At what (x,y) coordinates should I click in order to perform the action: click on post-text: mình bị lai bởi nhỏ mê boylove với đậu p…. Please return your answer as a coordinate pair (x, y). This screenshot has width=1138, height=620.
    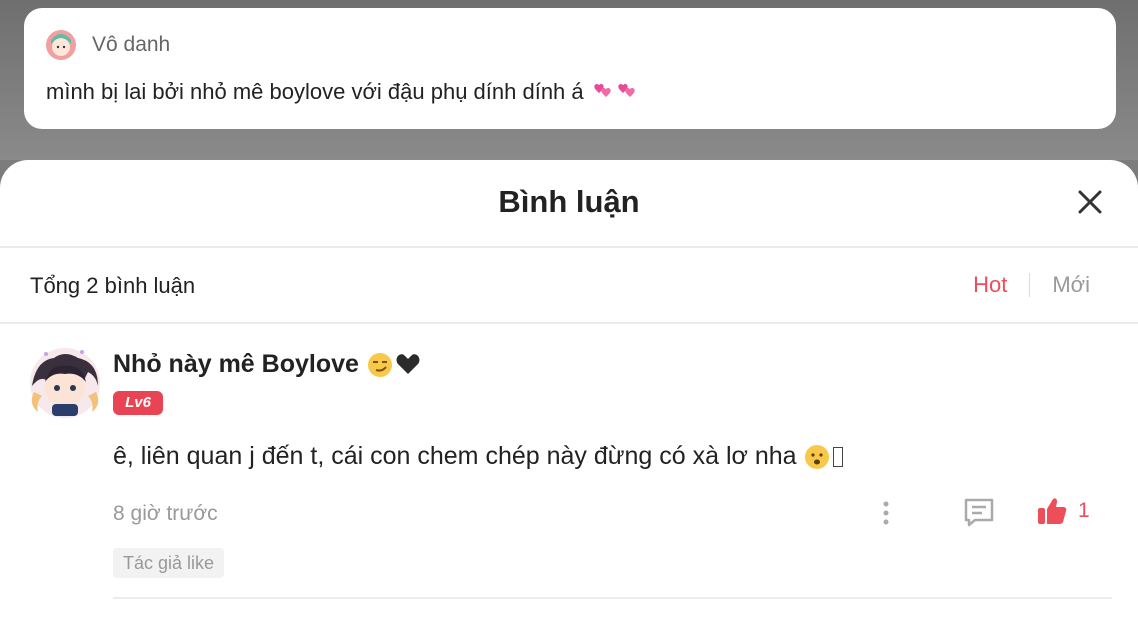
    Looking at the image, I should click on (342, 92).